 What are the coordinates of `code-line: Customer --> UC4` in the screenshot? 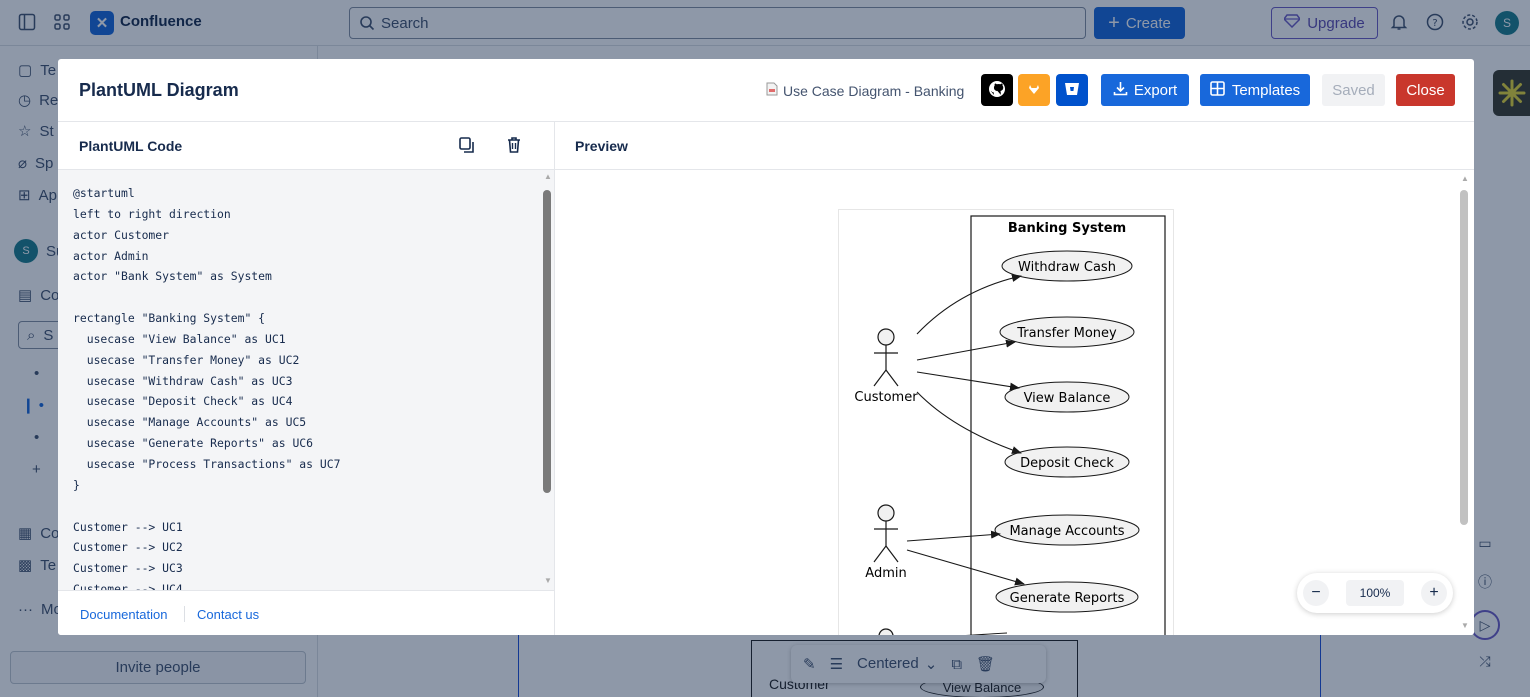 It's located at (128, 586).